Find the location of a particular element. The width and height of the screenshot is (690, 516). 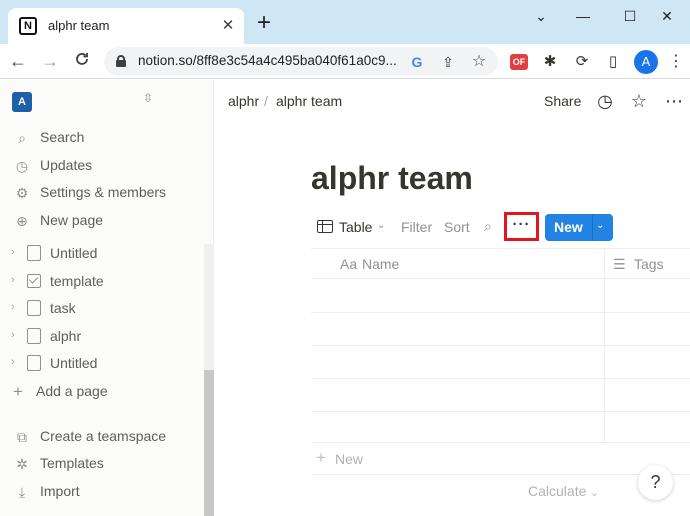

sidebar-item-settings: ⚙ Settings & members is located at coordinates (102, 193).